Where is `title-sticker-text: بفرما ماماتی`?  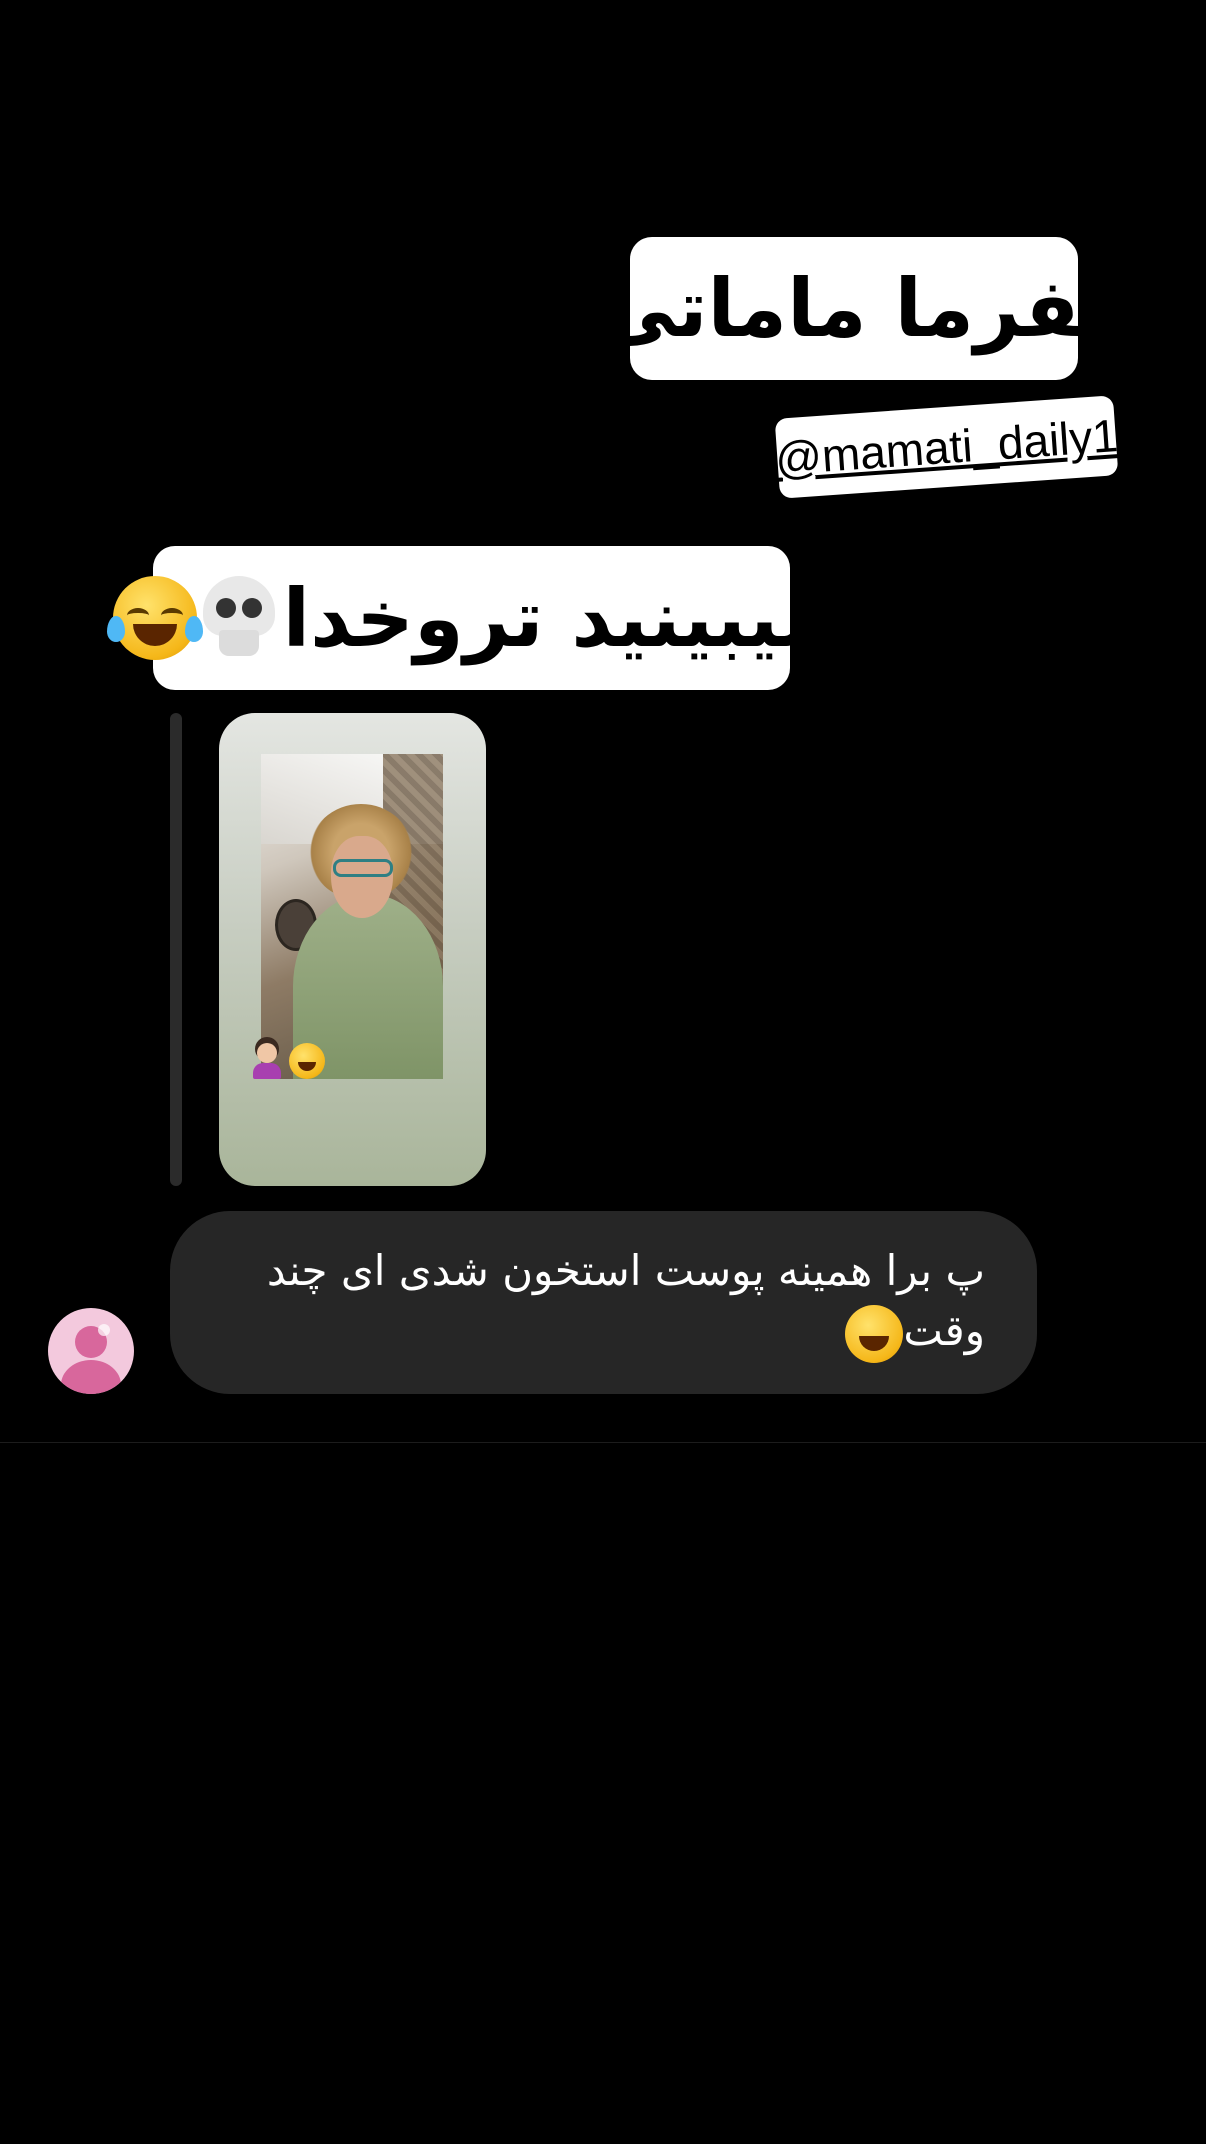 title-sticker-text: بفرما ماماتی is located at coordinates (854, 308).